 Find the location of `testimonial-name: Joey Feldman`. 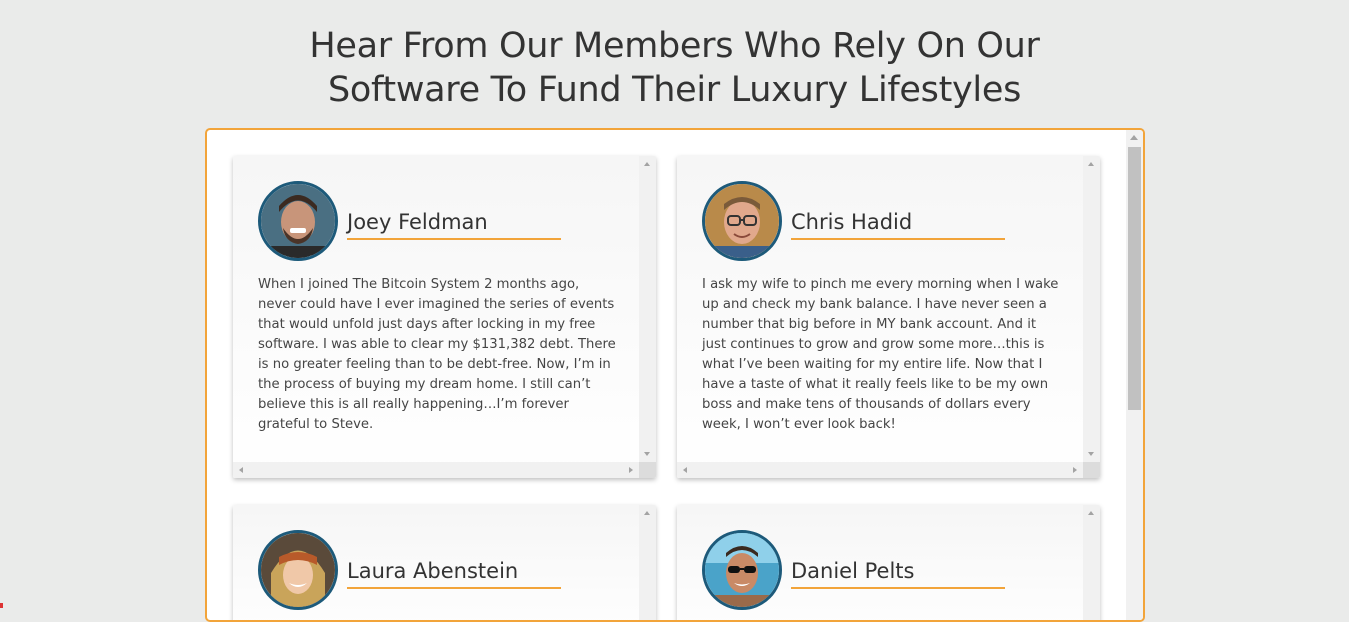

testimonial-name: Joey Feldman is located at coordinates (454, 224).